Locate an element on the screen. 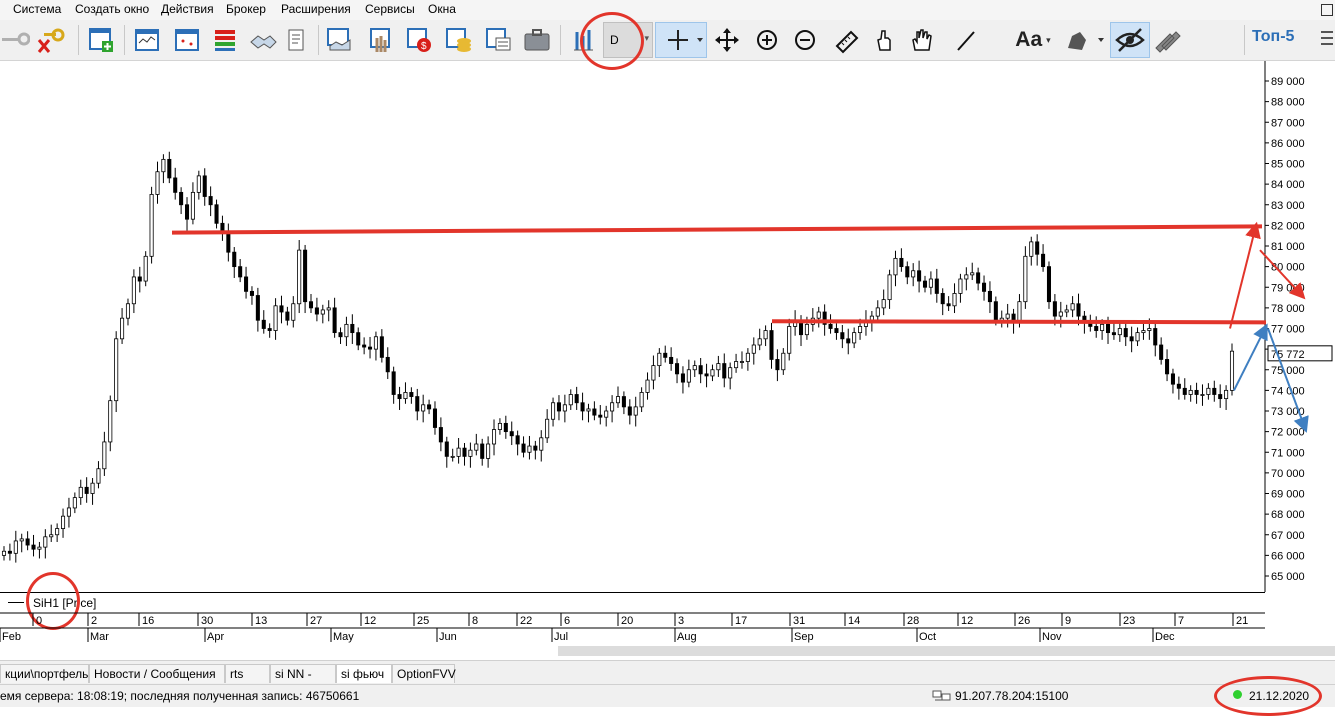 Image resolution: width=1335 pixels, height=719 pixels. limits-icon is located at coordinates (381, 40).